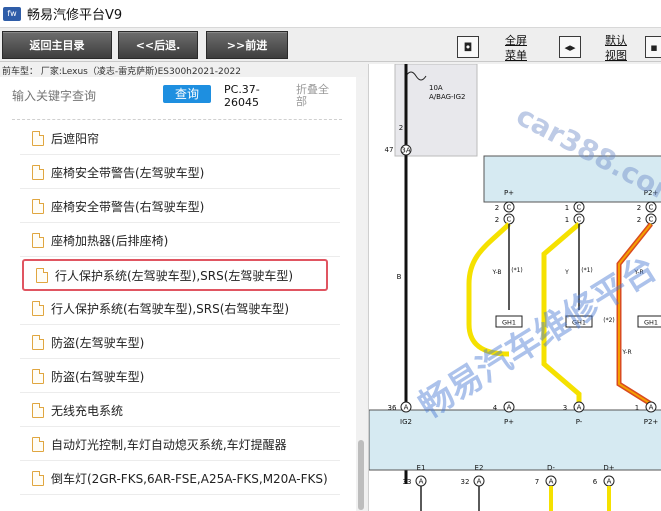 The height and width of the screenshot is (511, 661). I want to click on list-item-label: 行人保护系统(左驾驶车型),SRS(左驾驶车型), so click(174, 275).